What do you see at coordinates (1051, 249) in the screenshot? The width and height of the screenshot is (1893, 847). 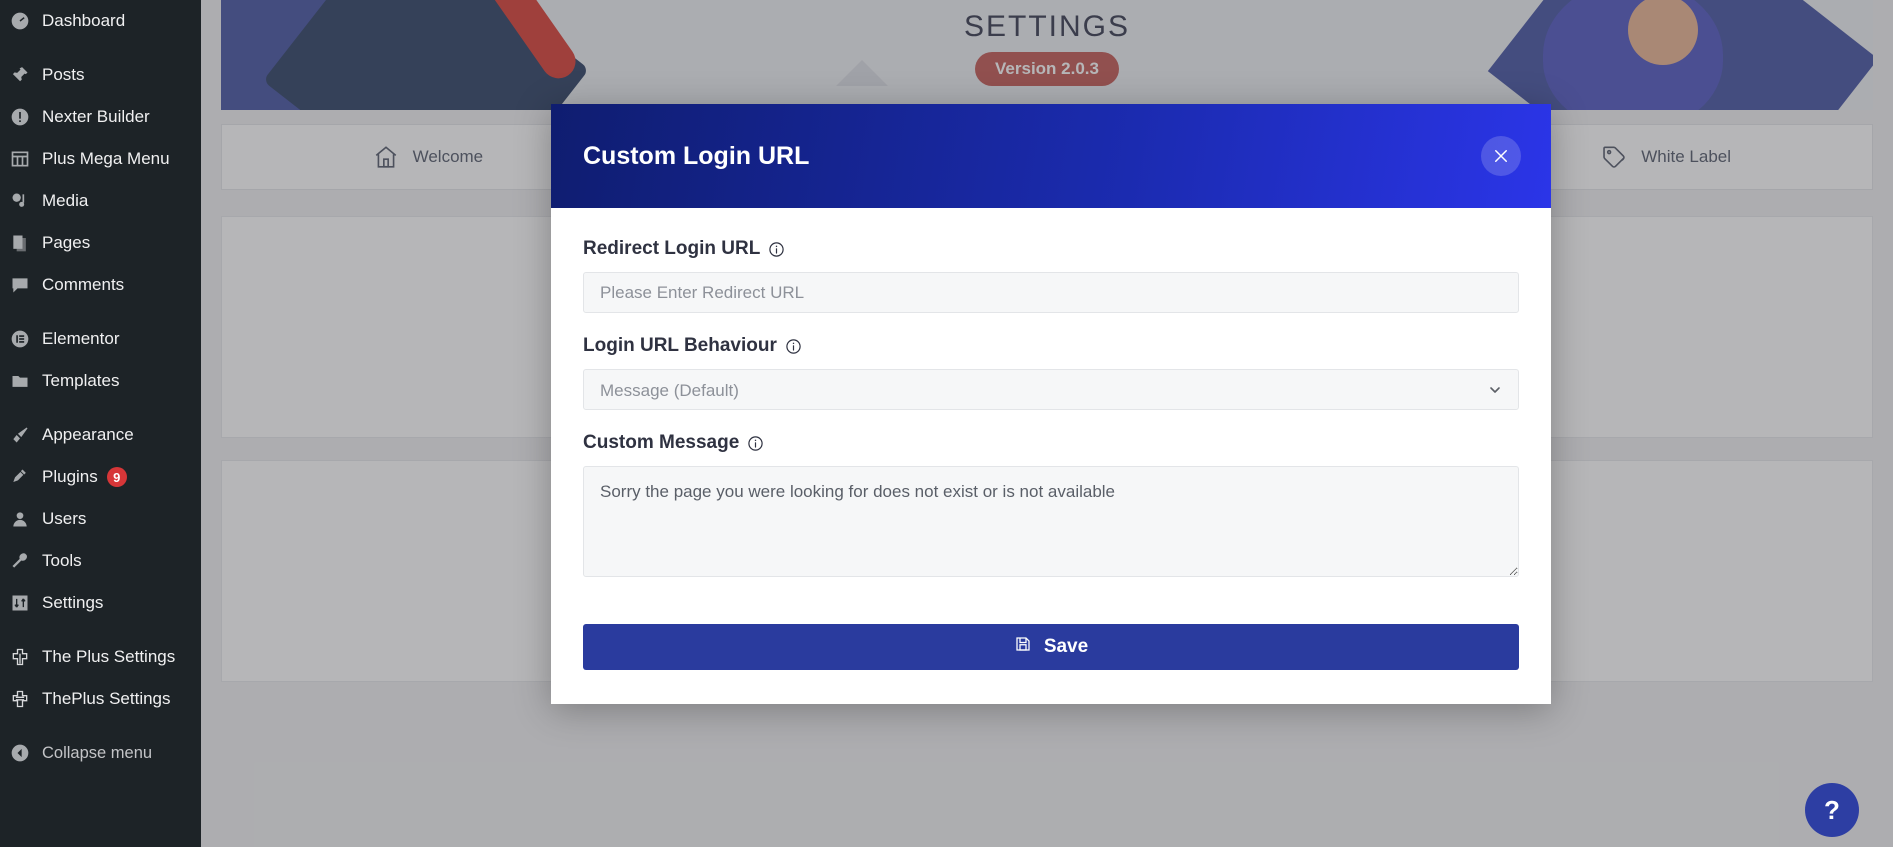 I see `field-label-row: Redirect Login URL` at bounding box center [1051, 249].